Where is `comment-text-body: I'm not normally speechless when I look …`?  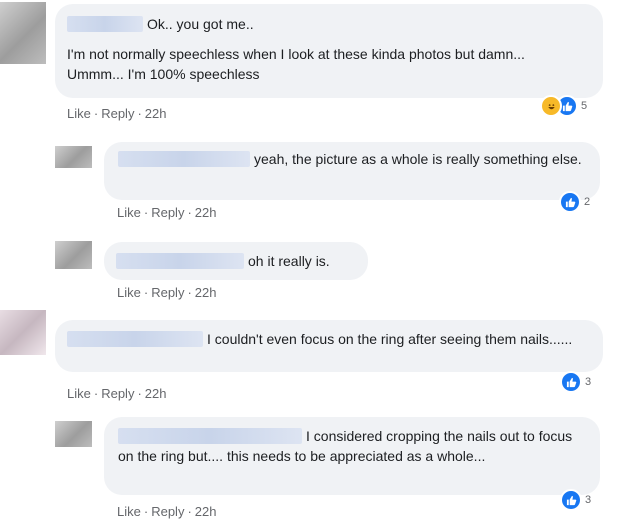
comment-text-body: I'm not normally speechless when I look … is located at coordinates (296, 64).